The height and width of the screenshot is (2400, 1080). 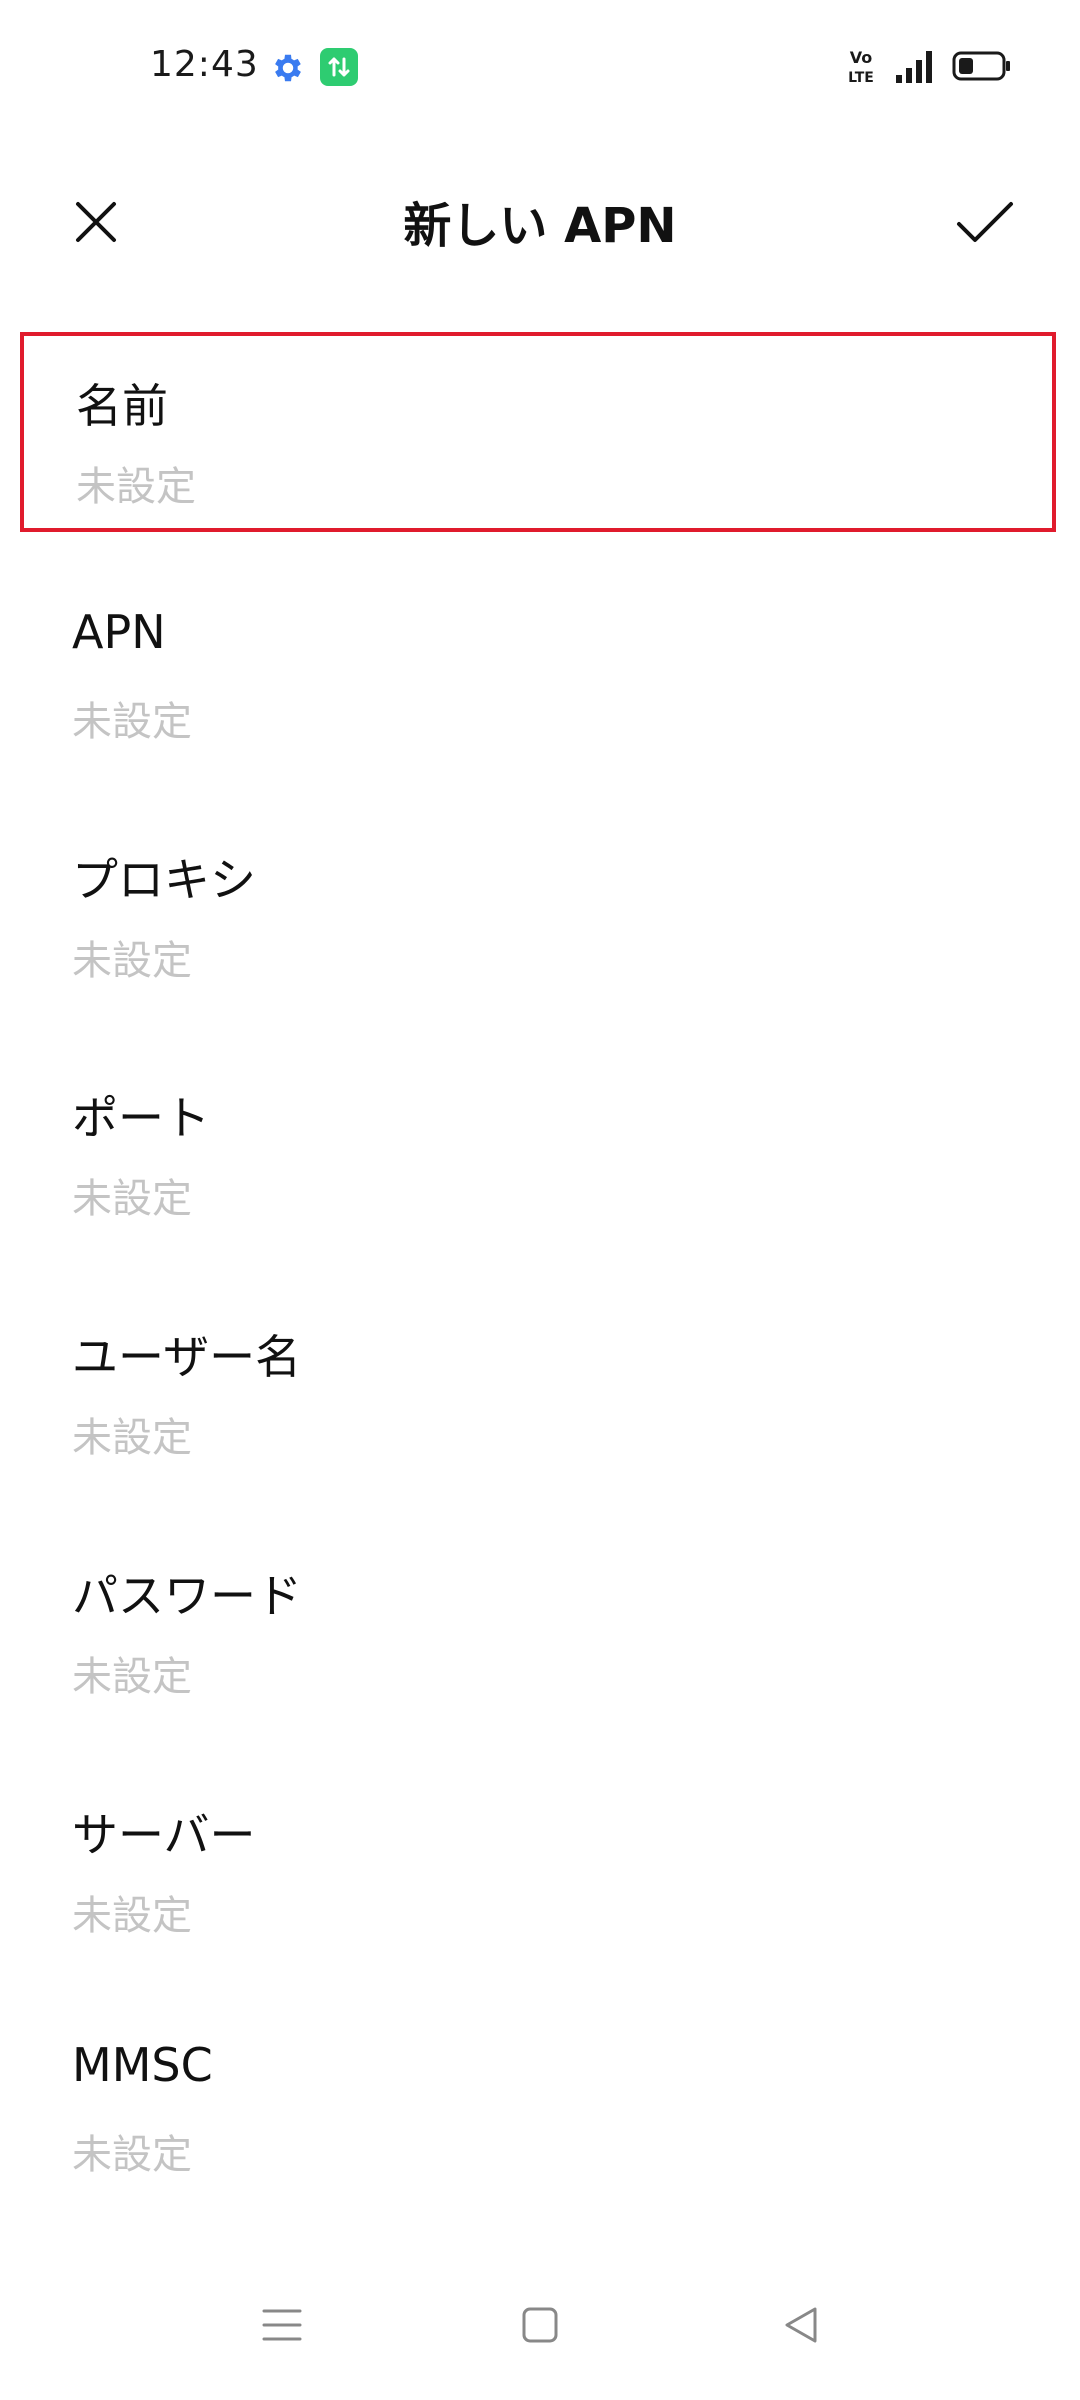 What do you see at coordinates (288, 68) in the screenshot?
I see `settings-gear-icon` at bounding box center [288, 68].